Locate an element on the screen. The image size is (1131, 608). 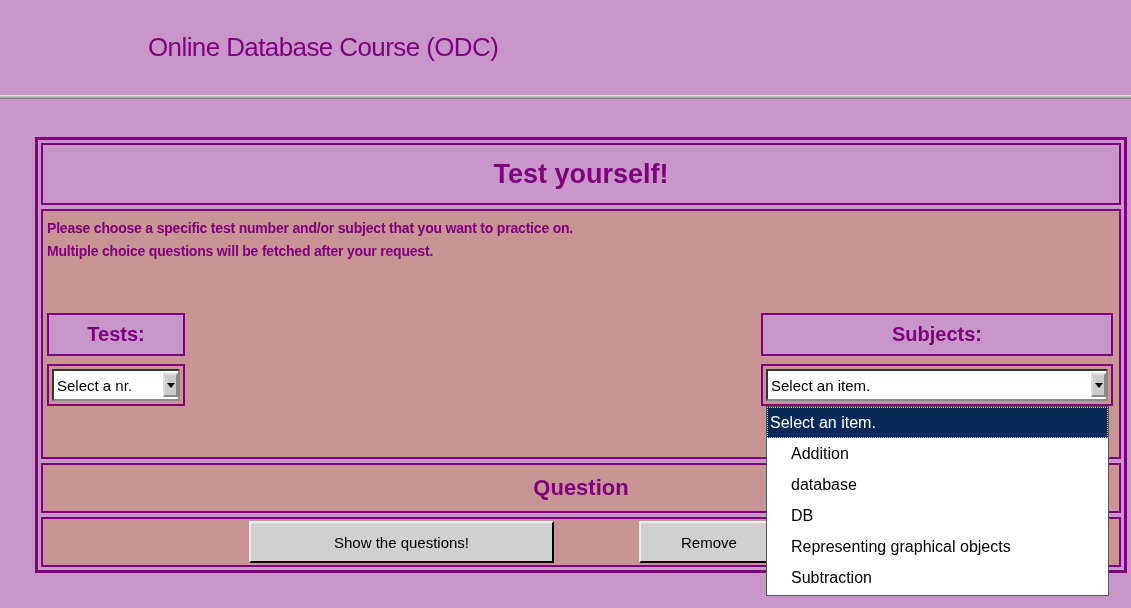
tests-label: Tests: is located at coordinates (116, 334).